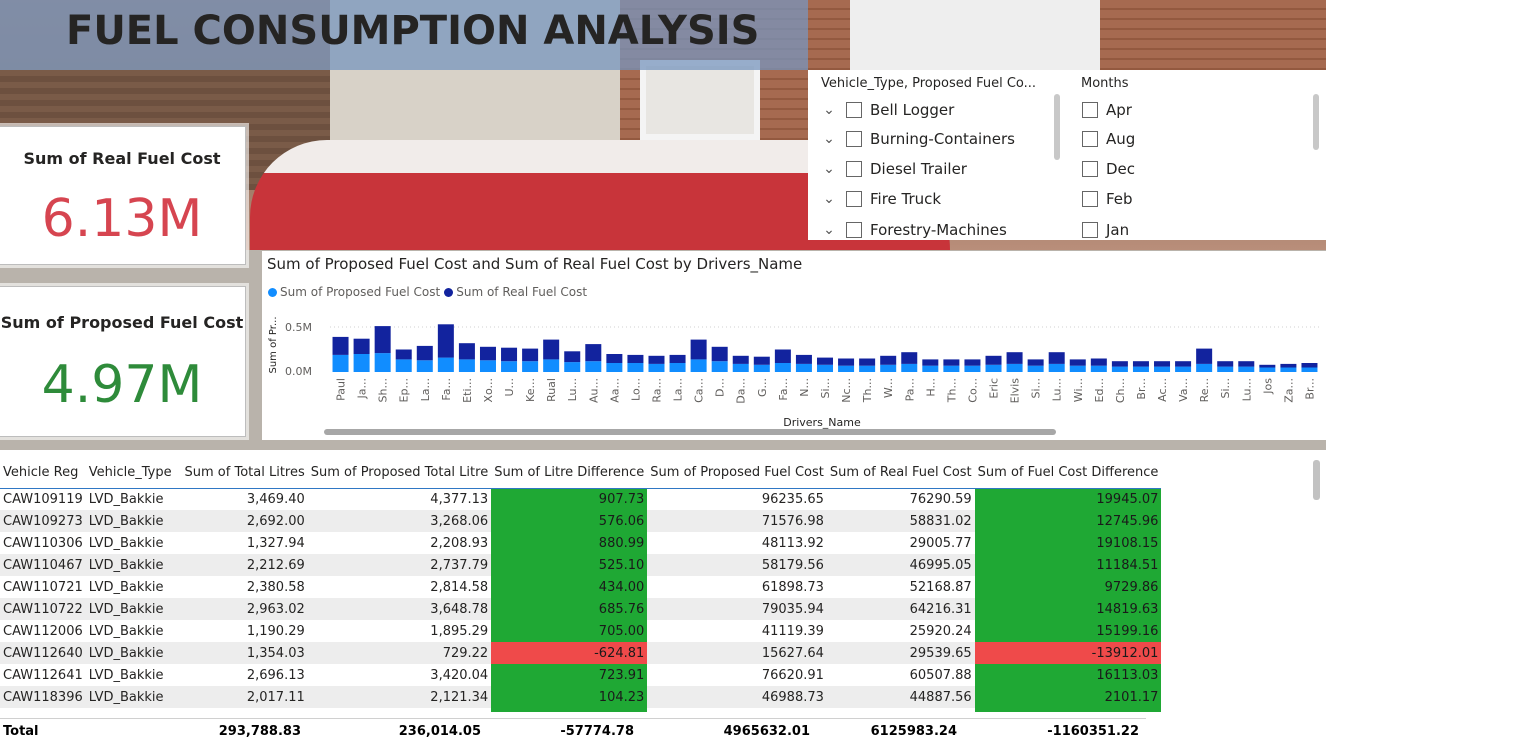  What do you see at coordinates (1103, 110) in the screenshot?
I see `slicer-item-apr: Apr` at bounding box center [1103, 110].